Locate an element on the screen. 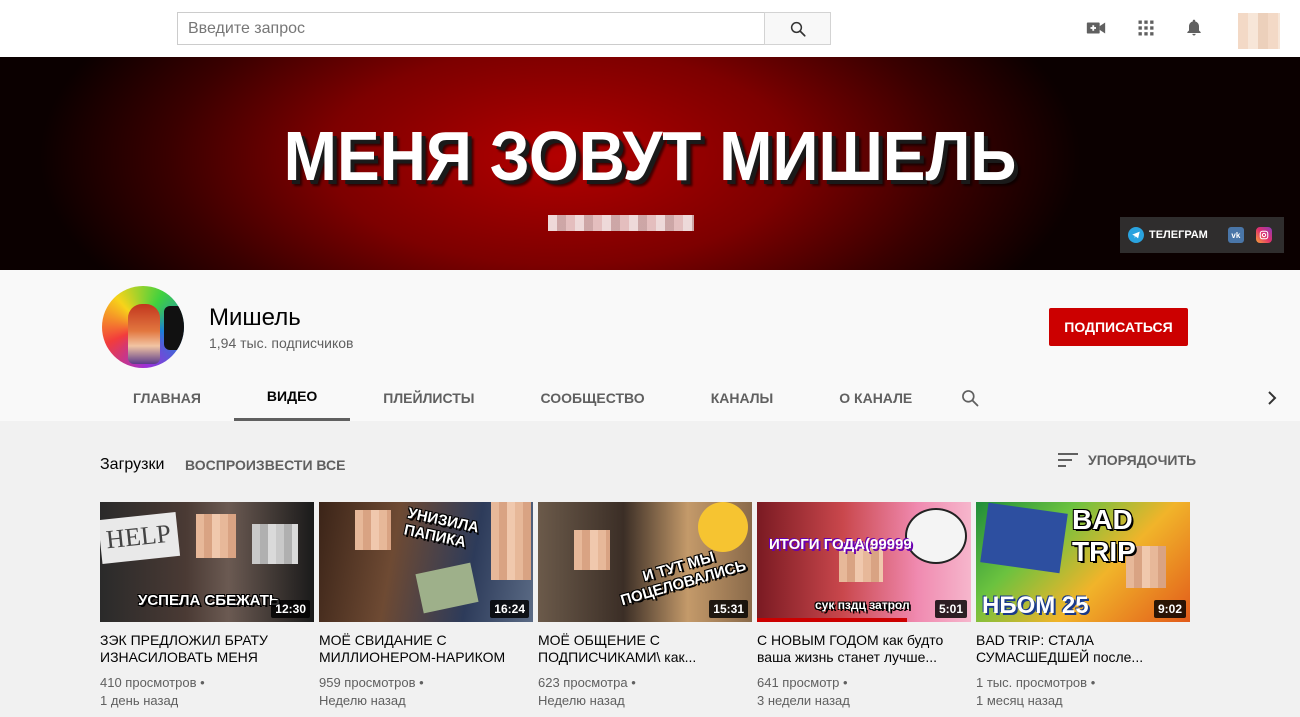  video-thumbnail: И ТУТ МЫ ПОЦЕЛОВАЛИСЬ 15:31 is located at coordinates (645, 562).